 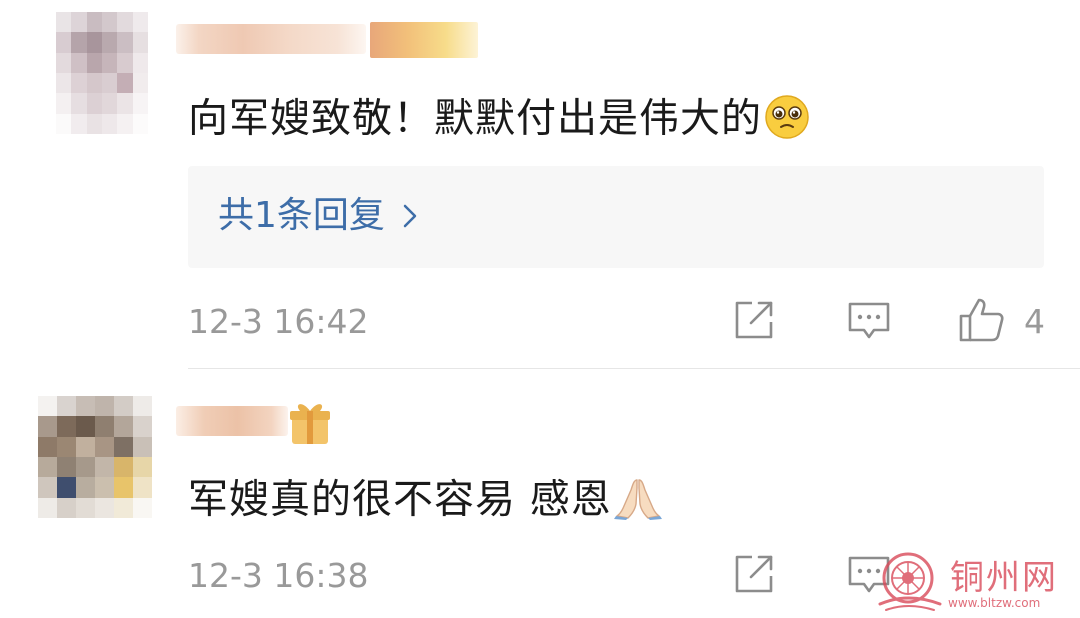 What do you see at coordinates (301, 215) in the screenshot?
I see `view-replies-label: 共1条回复` at bounding box center [301, 215].